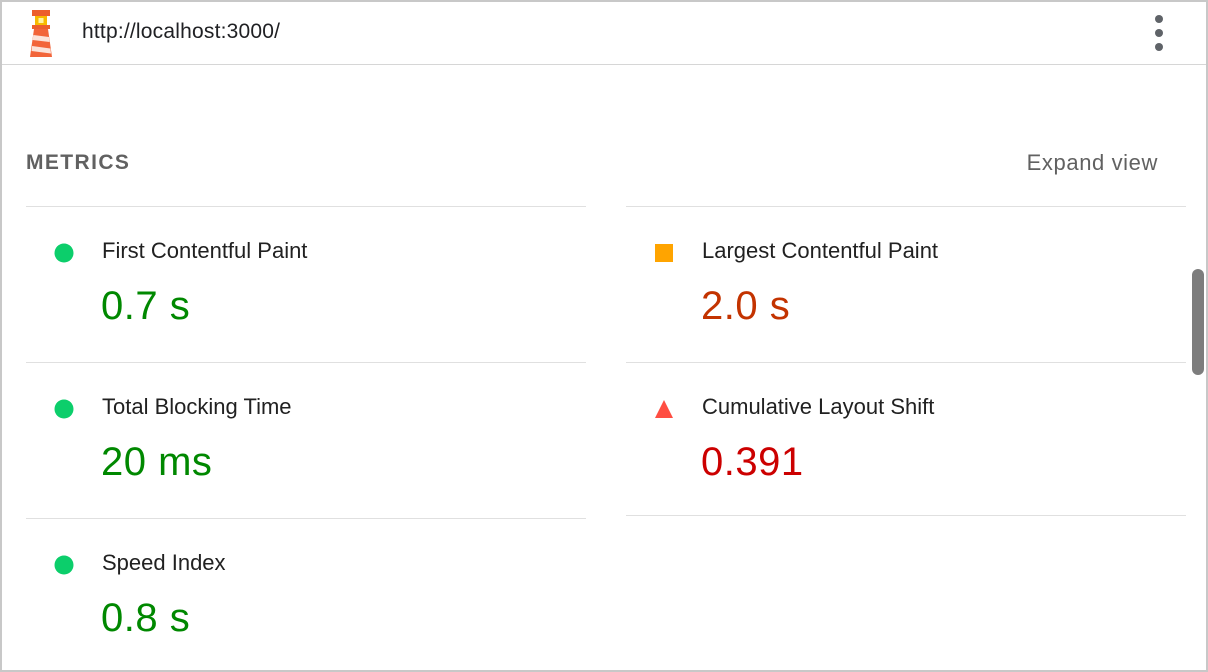 Image resolution: width=1208 pixels, height=672 pixels. Describe the element at coordinates (164, 562) in the screenshot. I see `metric-label: Speed Index` at that location.